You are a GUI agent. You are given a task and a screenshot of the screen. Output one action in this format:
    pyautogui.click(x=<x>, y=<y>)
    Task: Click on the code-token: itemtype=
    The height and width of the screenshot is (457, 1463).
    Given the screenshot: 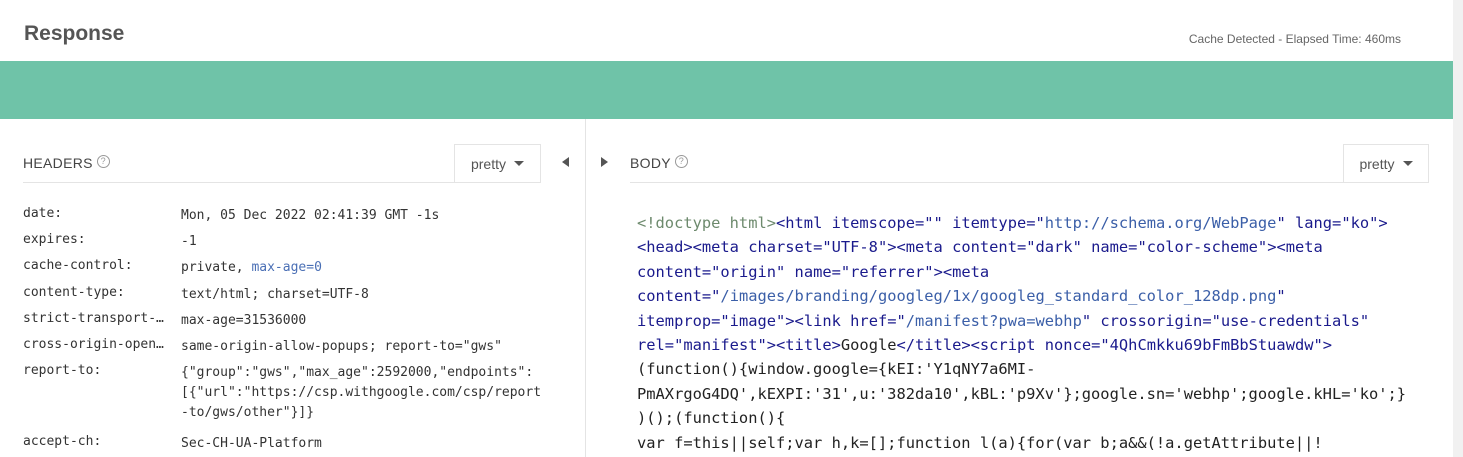 What is the action you would take?
    pyautogui.click(x=994, y=223)
    